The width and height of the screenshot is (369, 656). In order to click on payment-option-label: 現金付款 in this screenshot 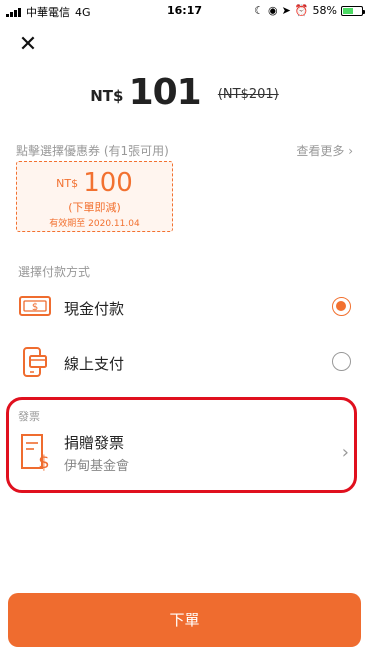, I will do `click(94, 309)`.